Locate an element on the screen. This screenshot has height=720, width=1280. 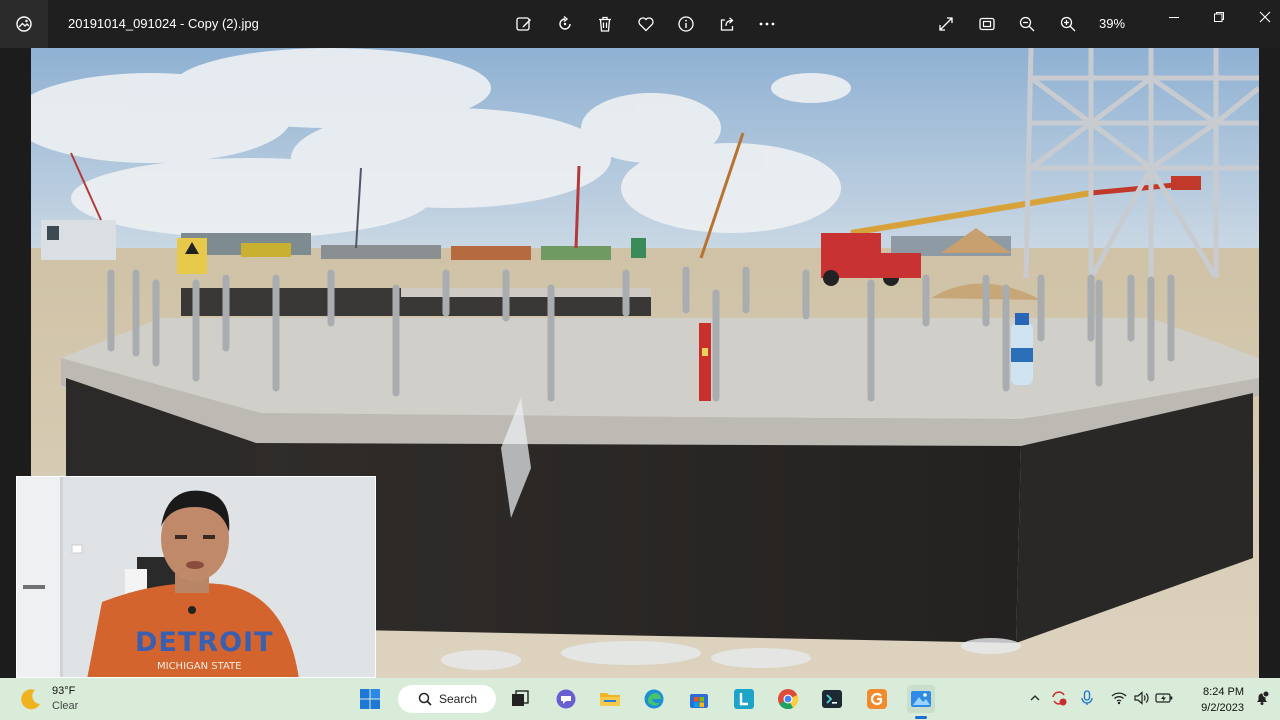
minimize-button is located at coordinates (1174, 17).